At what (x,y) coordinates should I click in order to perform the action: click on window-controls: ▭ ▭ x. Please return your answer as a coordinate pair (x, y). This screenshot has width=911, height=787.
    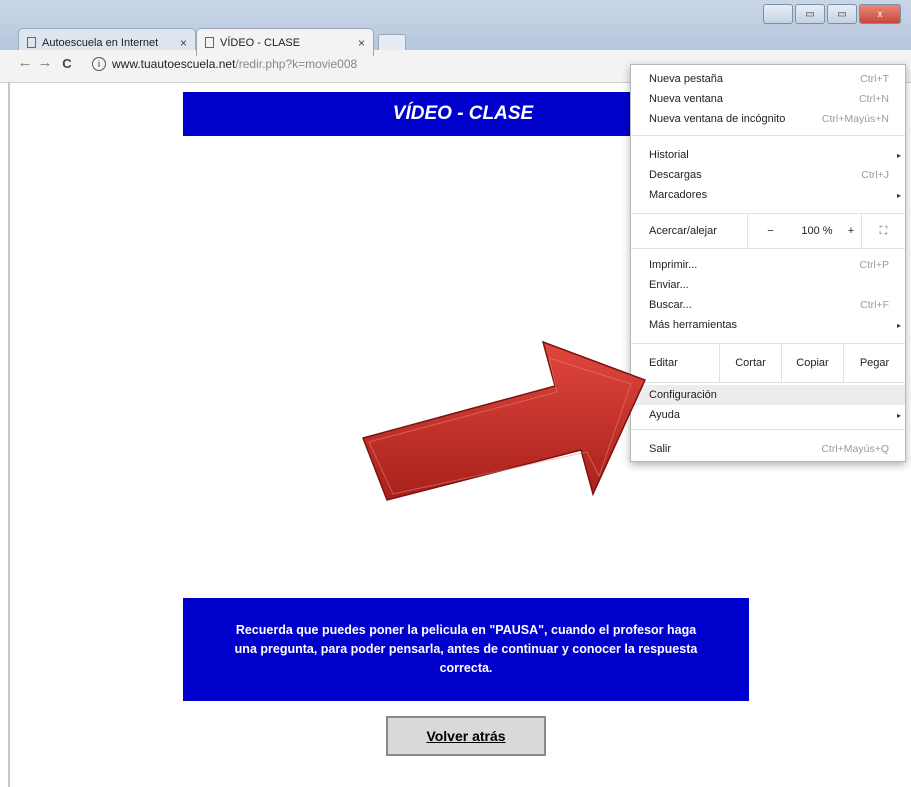
    Looking at the image, I should click on (832, 14).